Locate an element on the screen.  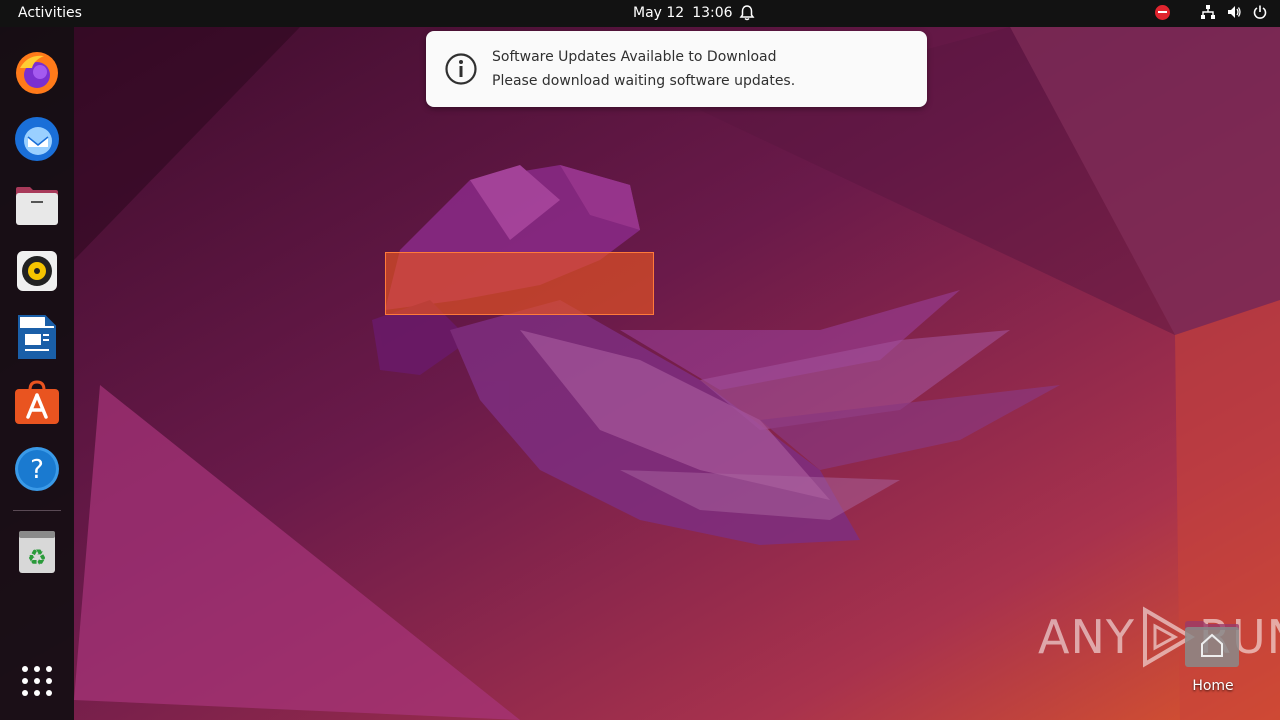
home-folder-label: Home is located at coordinates (1213, 686).